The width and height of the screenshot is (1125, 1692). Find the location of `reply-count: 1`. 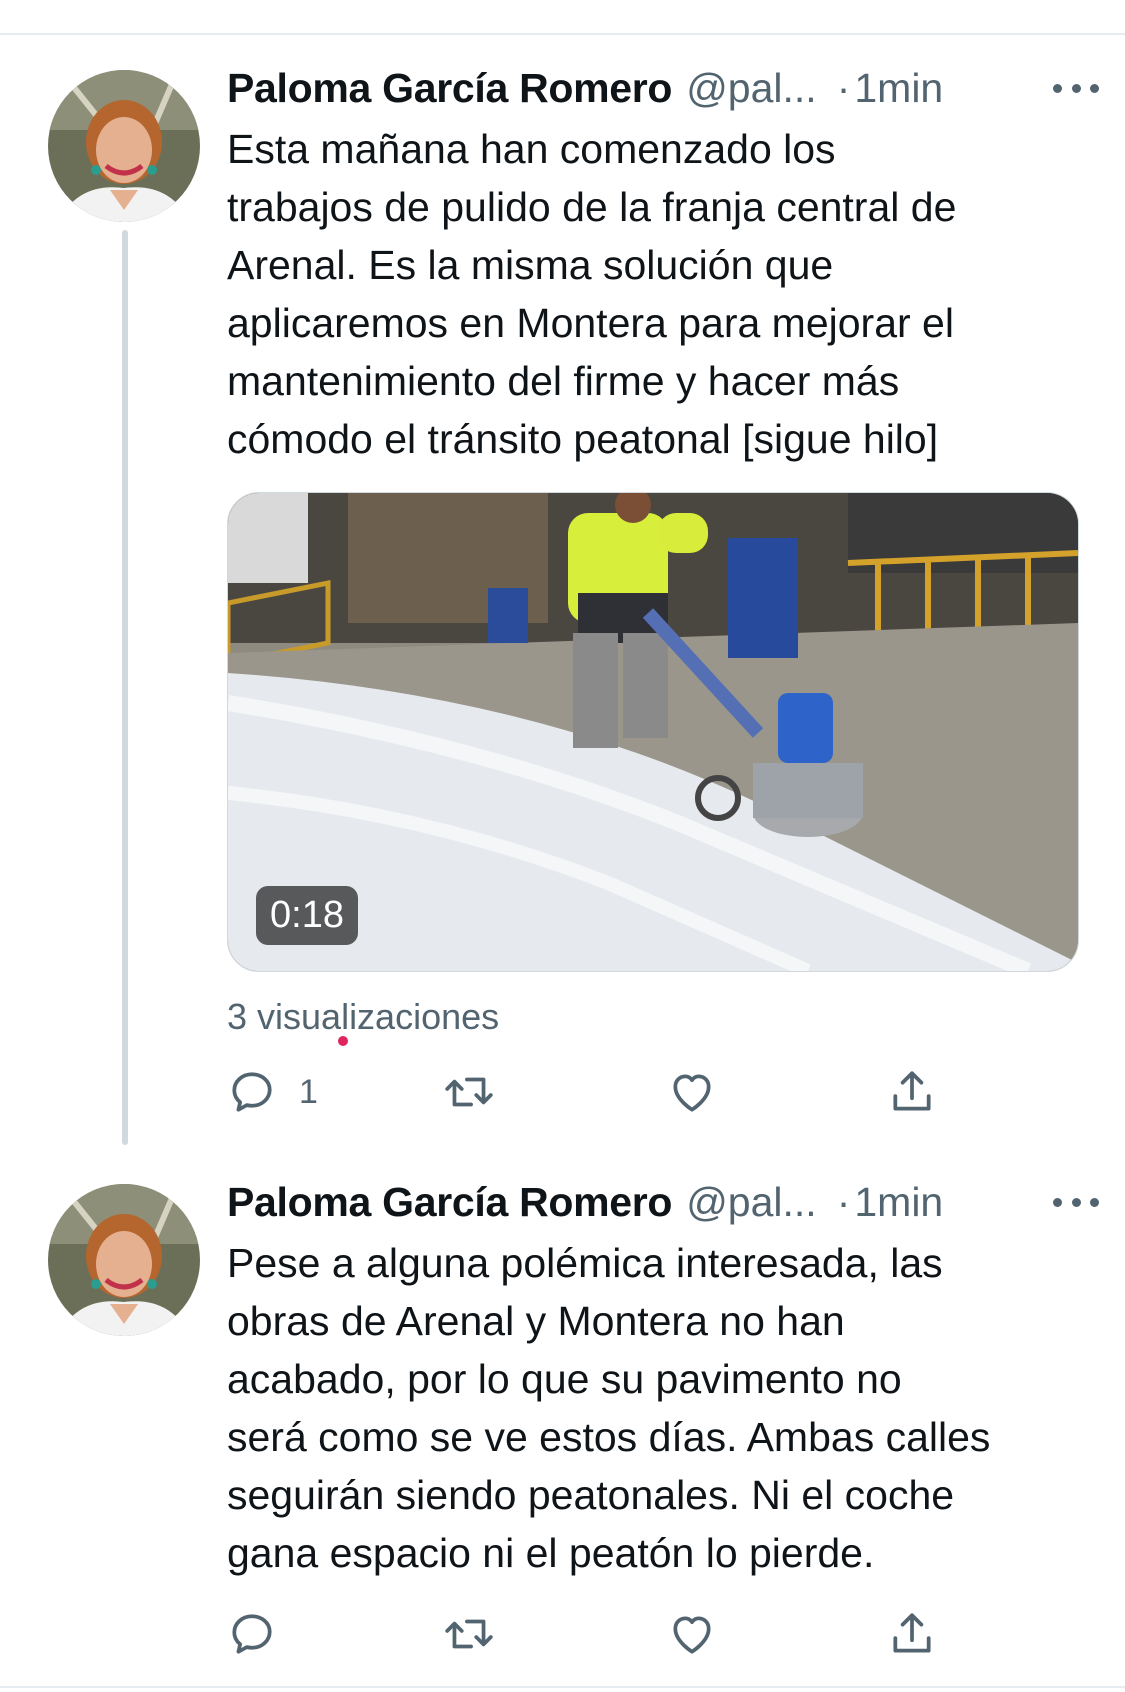

reply-count: 1 is located at coordinates (308, 1091).